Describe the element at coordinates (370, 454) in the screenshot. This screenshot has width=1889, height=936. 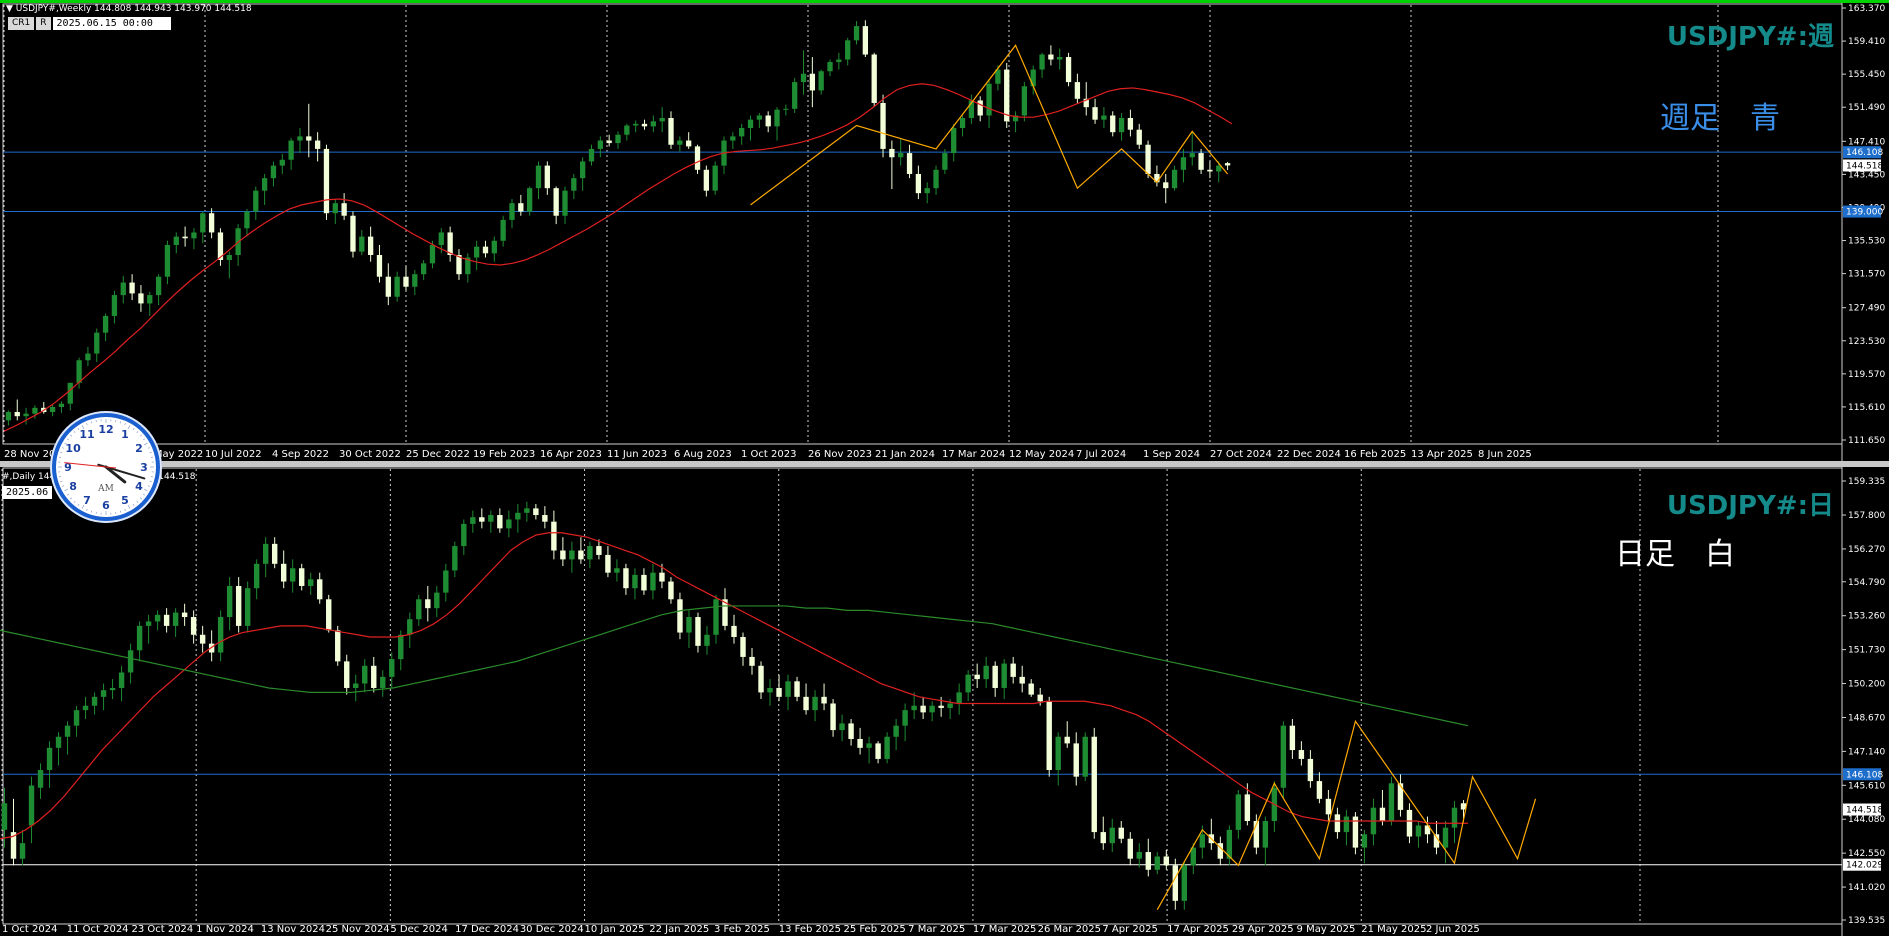
I see `top-time-label: 30 Oct 2022` at that location.